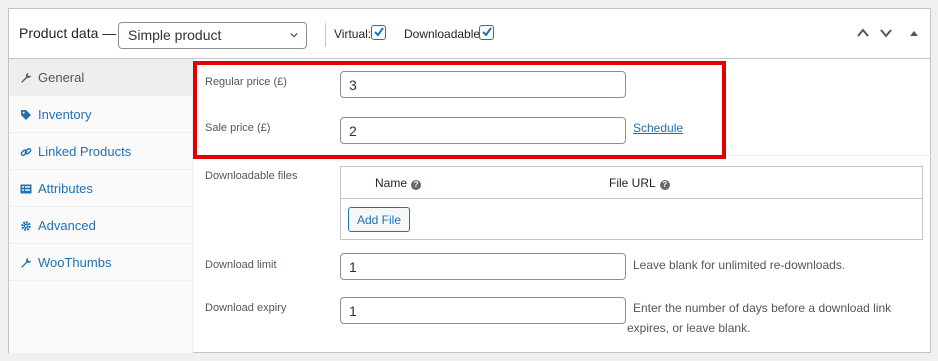 Image resolution: width=938 pixels, height=361 pixels. Describe the element at coordinates (175, 35) in the screenshot. I see `product-type-value: Simple product` at that location.